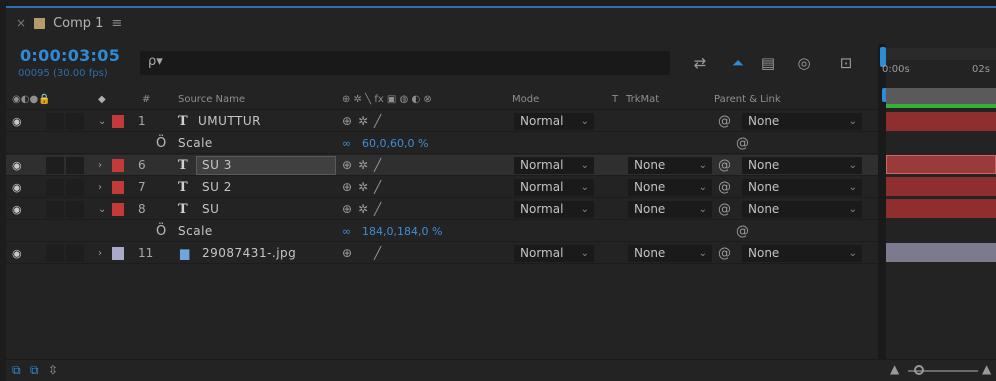 The image size is (996, 381). I want to click on current-time-display: 0:00:03:05, so click(70, 55).